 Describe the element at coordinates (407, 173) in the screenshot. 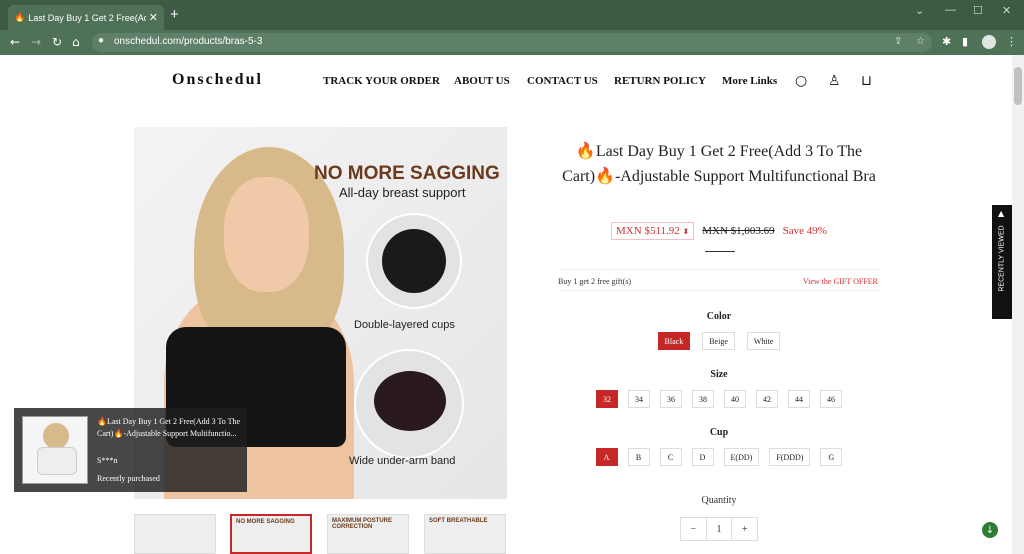

I see `hero-headline: NO MORE SAGGING` at that location.